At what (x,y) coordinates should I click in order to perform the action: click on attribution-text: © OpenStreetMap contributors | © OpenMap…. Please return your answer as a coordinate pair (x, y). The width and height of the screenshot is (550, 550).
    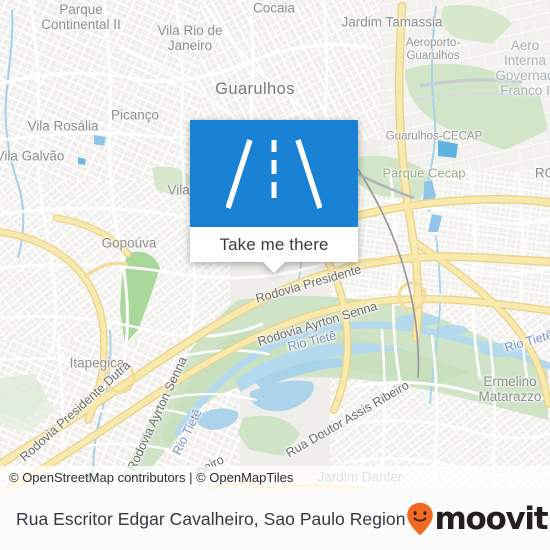
    Looking at the image, I should click on (151, 477).